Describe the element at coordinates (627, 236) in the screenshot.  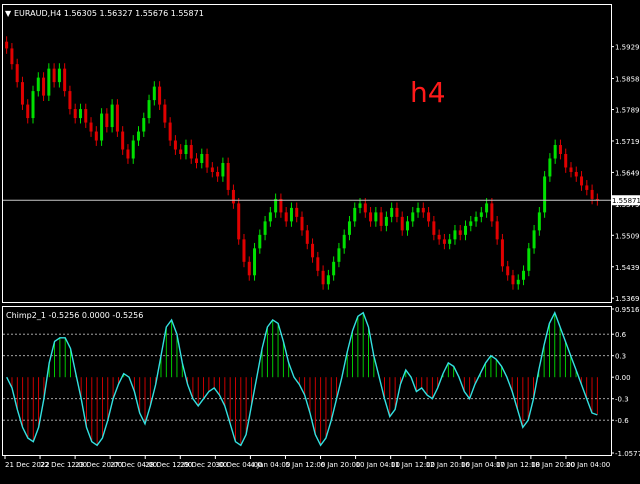
I see `price-tick-label: 1.55090` at that location.